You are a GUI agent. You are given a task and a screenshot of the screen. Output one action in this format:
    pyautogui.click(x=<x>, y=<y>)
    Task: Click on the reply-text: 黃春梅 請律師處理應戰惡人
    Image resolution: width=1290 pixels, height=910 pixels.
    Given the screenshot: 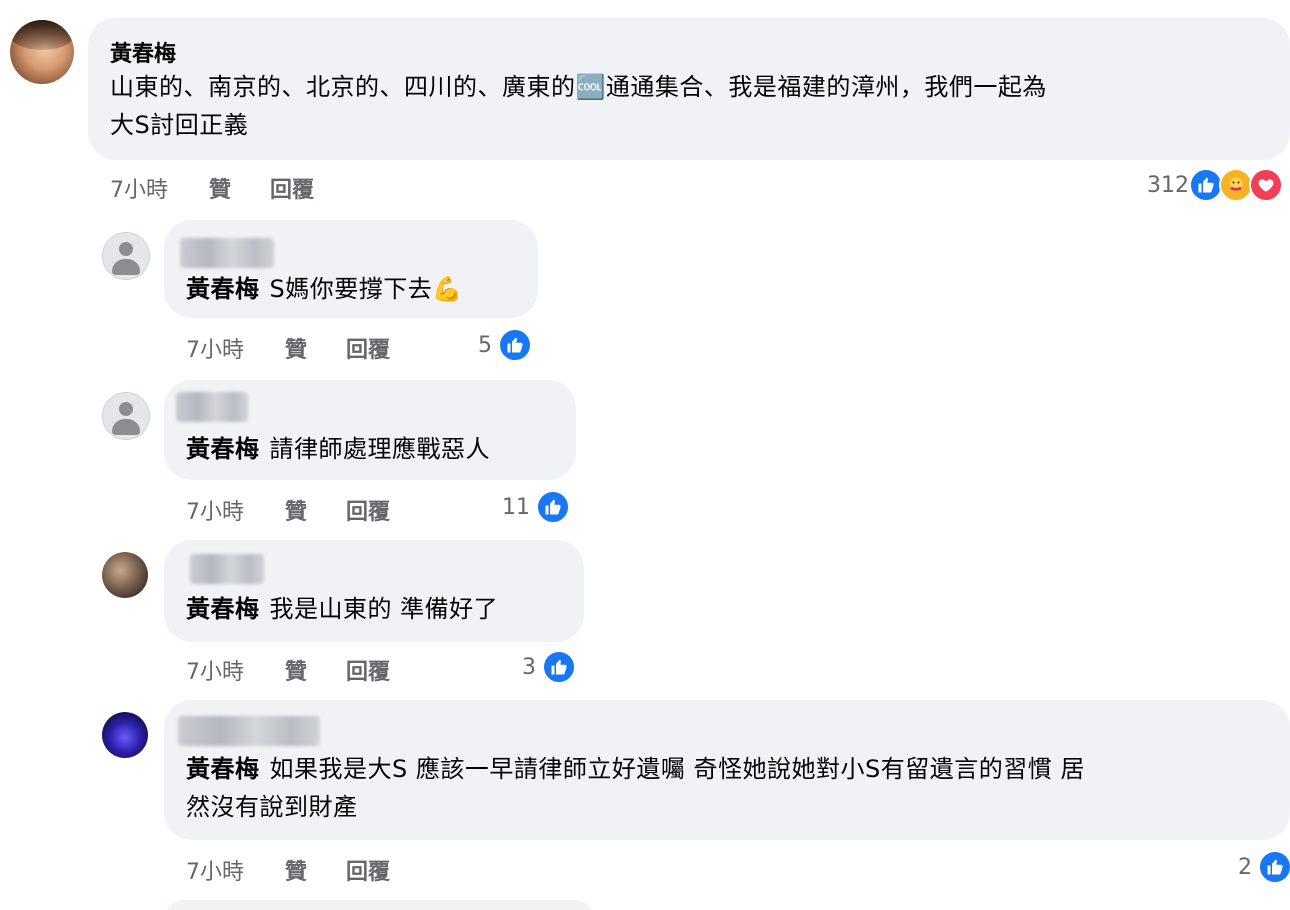 What is the action you would take?
    pyautogui.click(x=338, y=449)
    